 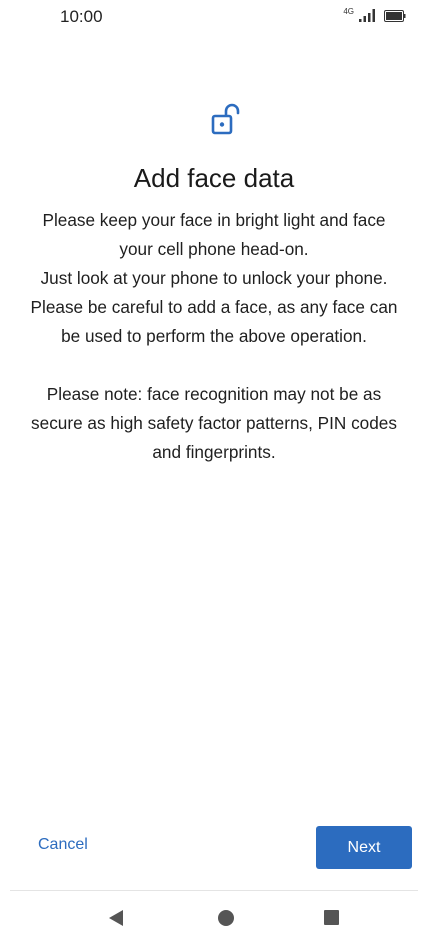 I want to click on status-time: 10:00, so click(x=81, y=16).